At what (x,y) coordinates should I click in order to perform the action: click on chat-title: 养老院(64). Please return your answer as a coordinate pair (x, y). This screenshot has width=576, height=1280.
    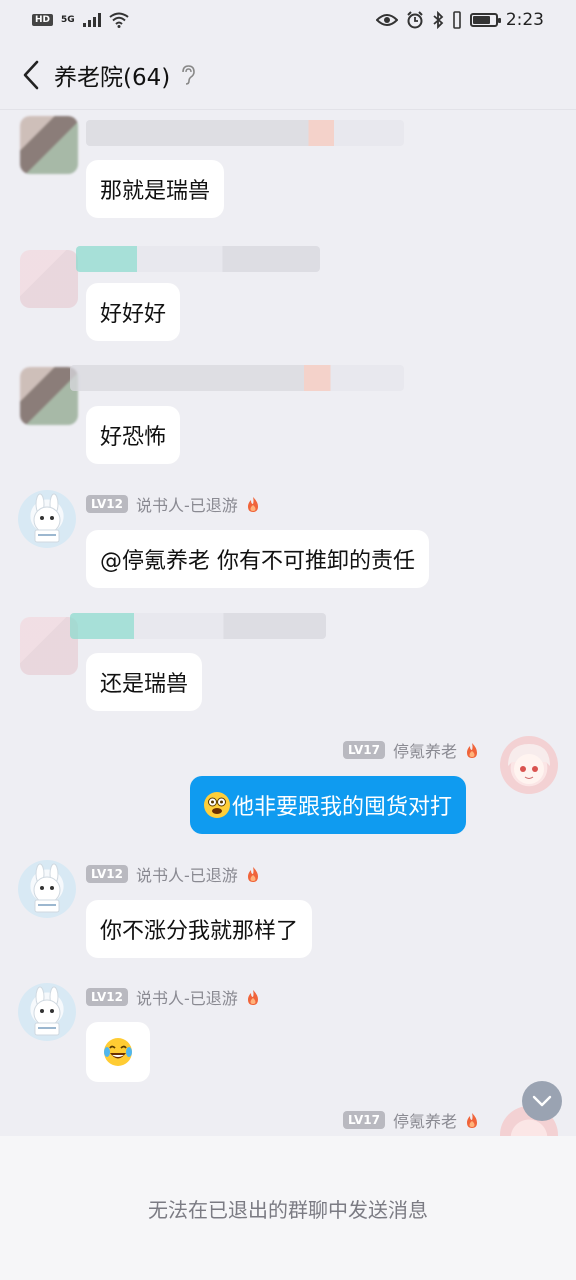
    Looking at the image, I should click on (112, 75).